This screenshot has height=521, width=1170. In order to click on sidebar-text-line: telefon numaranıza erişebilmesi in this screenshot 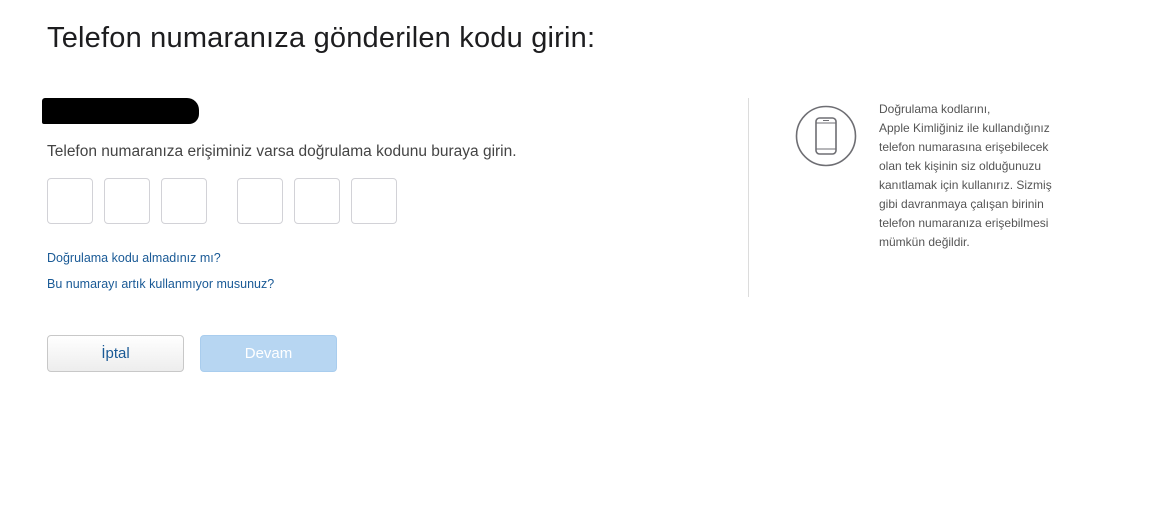, I will do `click(964, 223)`.